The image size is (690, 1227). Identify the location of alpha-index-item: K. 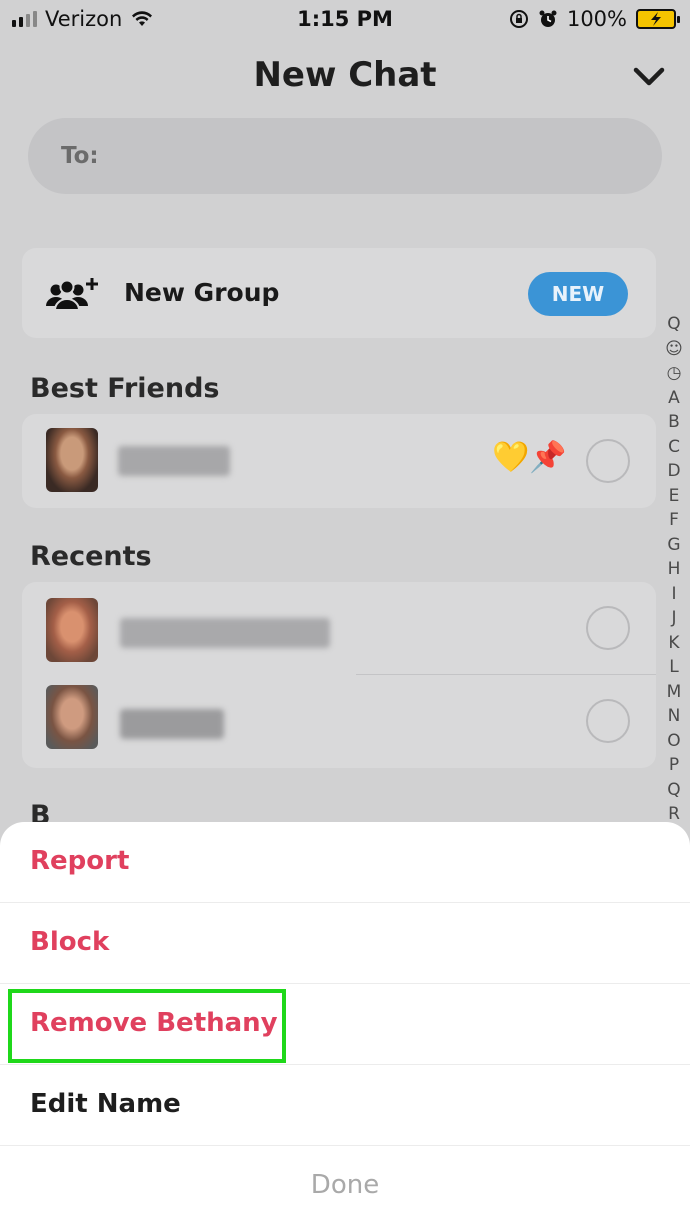
(674, 643).